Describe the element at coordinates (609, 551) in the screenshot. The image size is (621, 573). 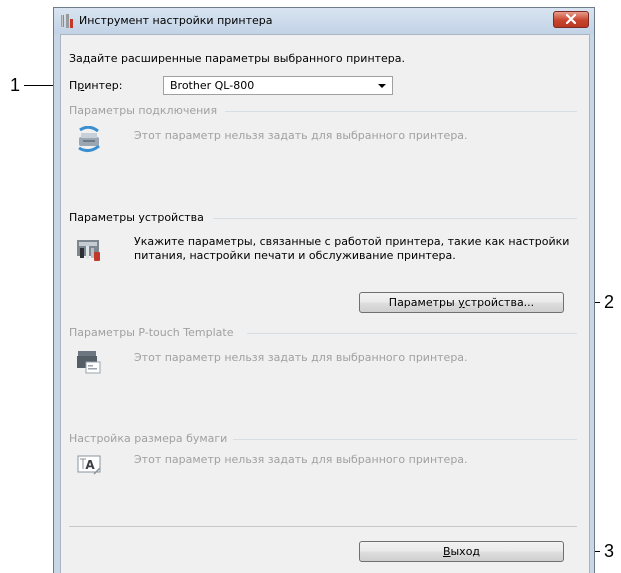
I see `callout-3: 3` at that location.